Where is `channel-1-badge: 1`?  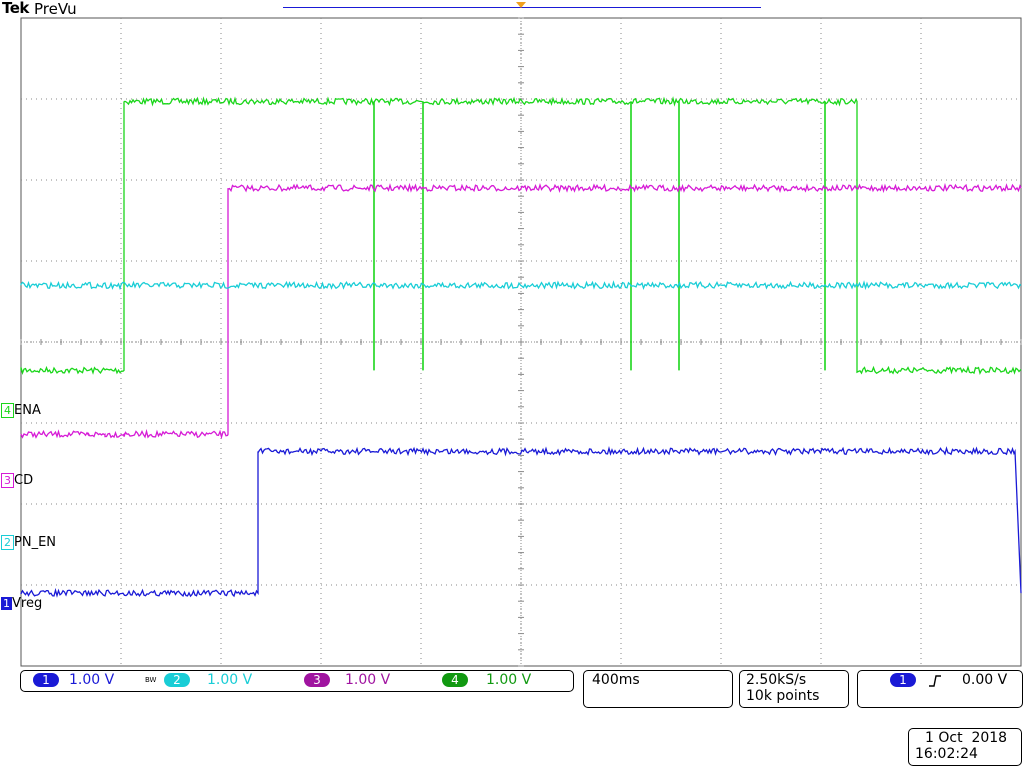 channel-1-badge: 1 is located at coordinates (46, 680).